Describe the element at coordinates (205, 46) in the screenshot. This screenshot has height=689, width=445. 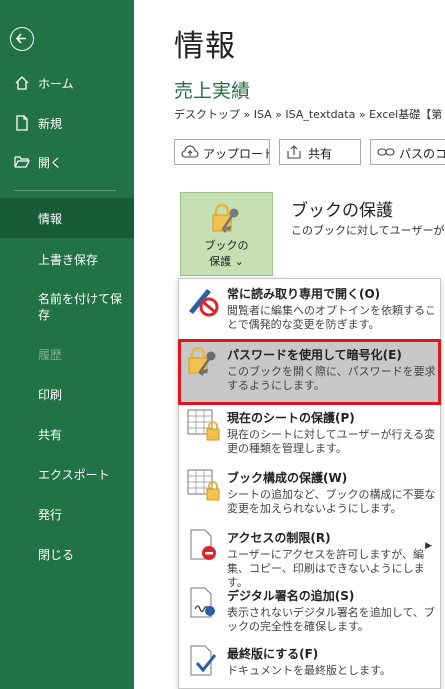
I see `page-title: 情報` at that location.